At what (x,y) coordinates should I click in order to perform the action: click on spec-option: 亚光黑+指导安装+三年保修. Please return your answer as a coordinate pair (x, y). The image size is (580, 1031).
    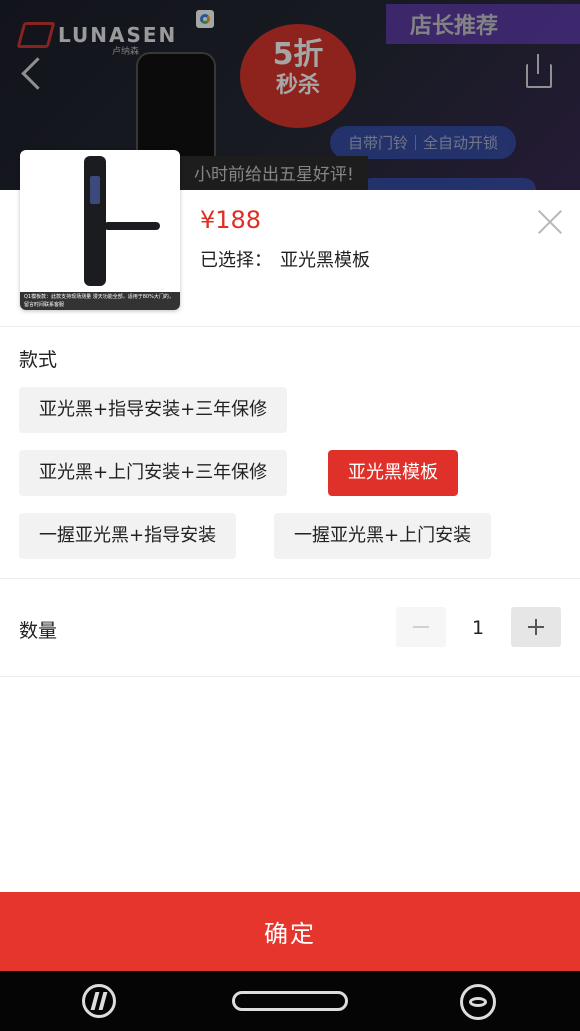
    Looking at the image, I should click on (153, 410).